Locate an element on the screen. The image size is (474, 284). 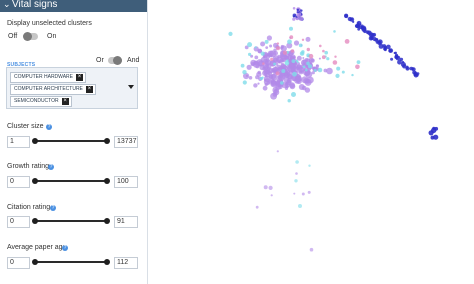
growth-rating-min-input: 0 is located at coordinates (18, 182).